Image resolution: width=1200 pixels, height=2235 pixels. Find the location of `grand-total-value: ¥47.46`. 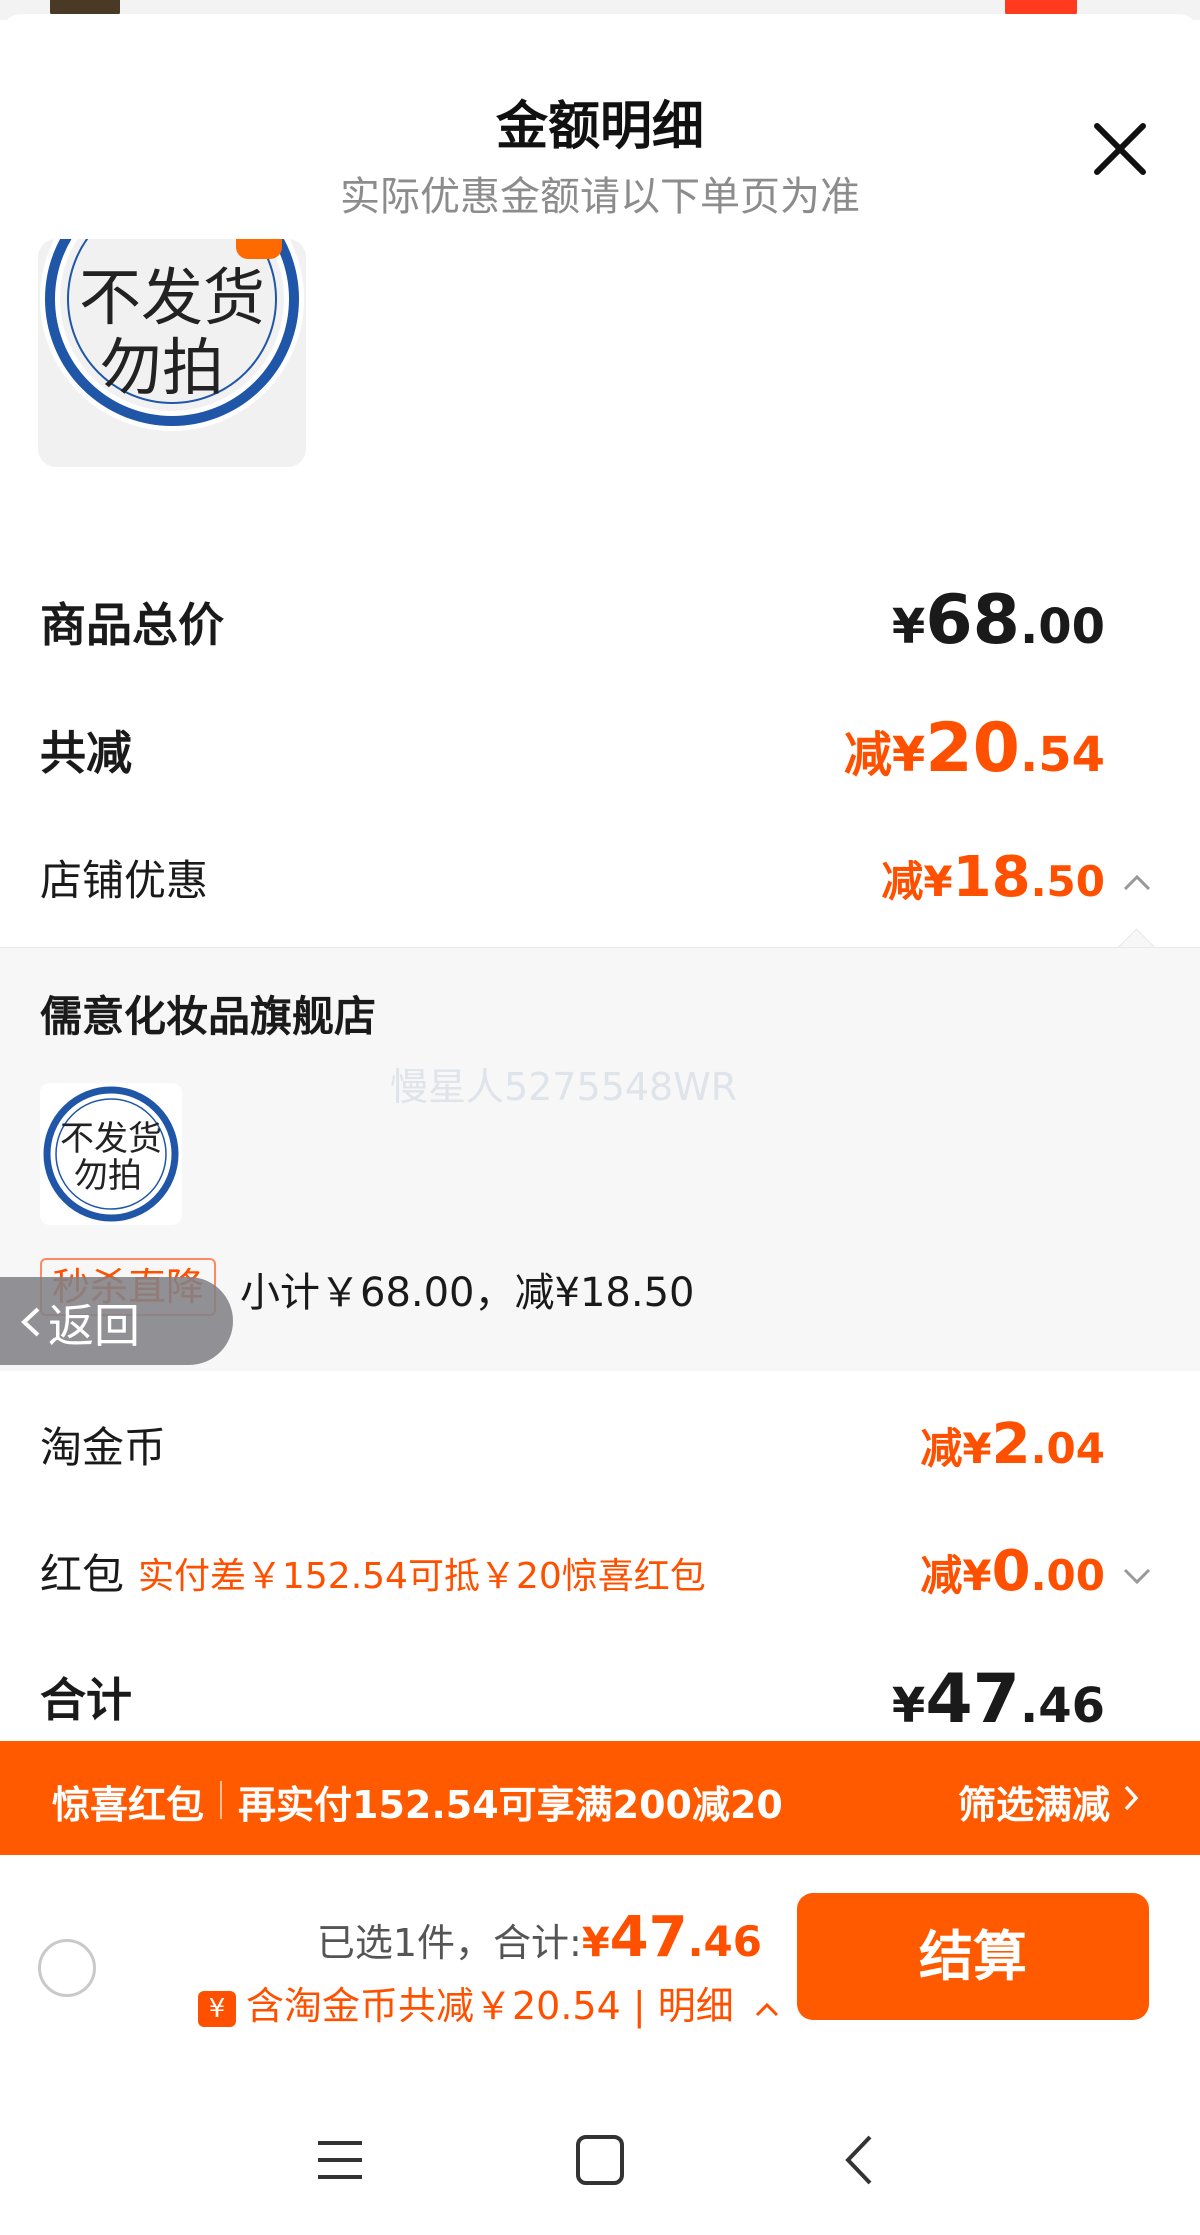

grand-total-value: ¥47.46 is located at coordinates (998, 1699).